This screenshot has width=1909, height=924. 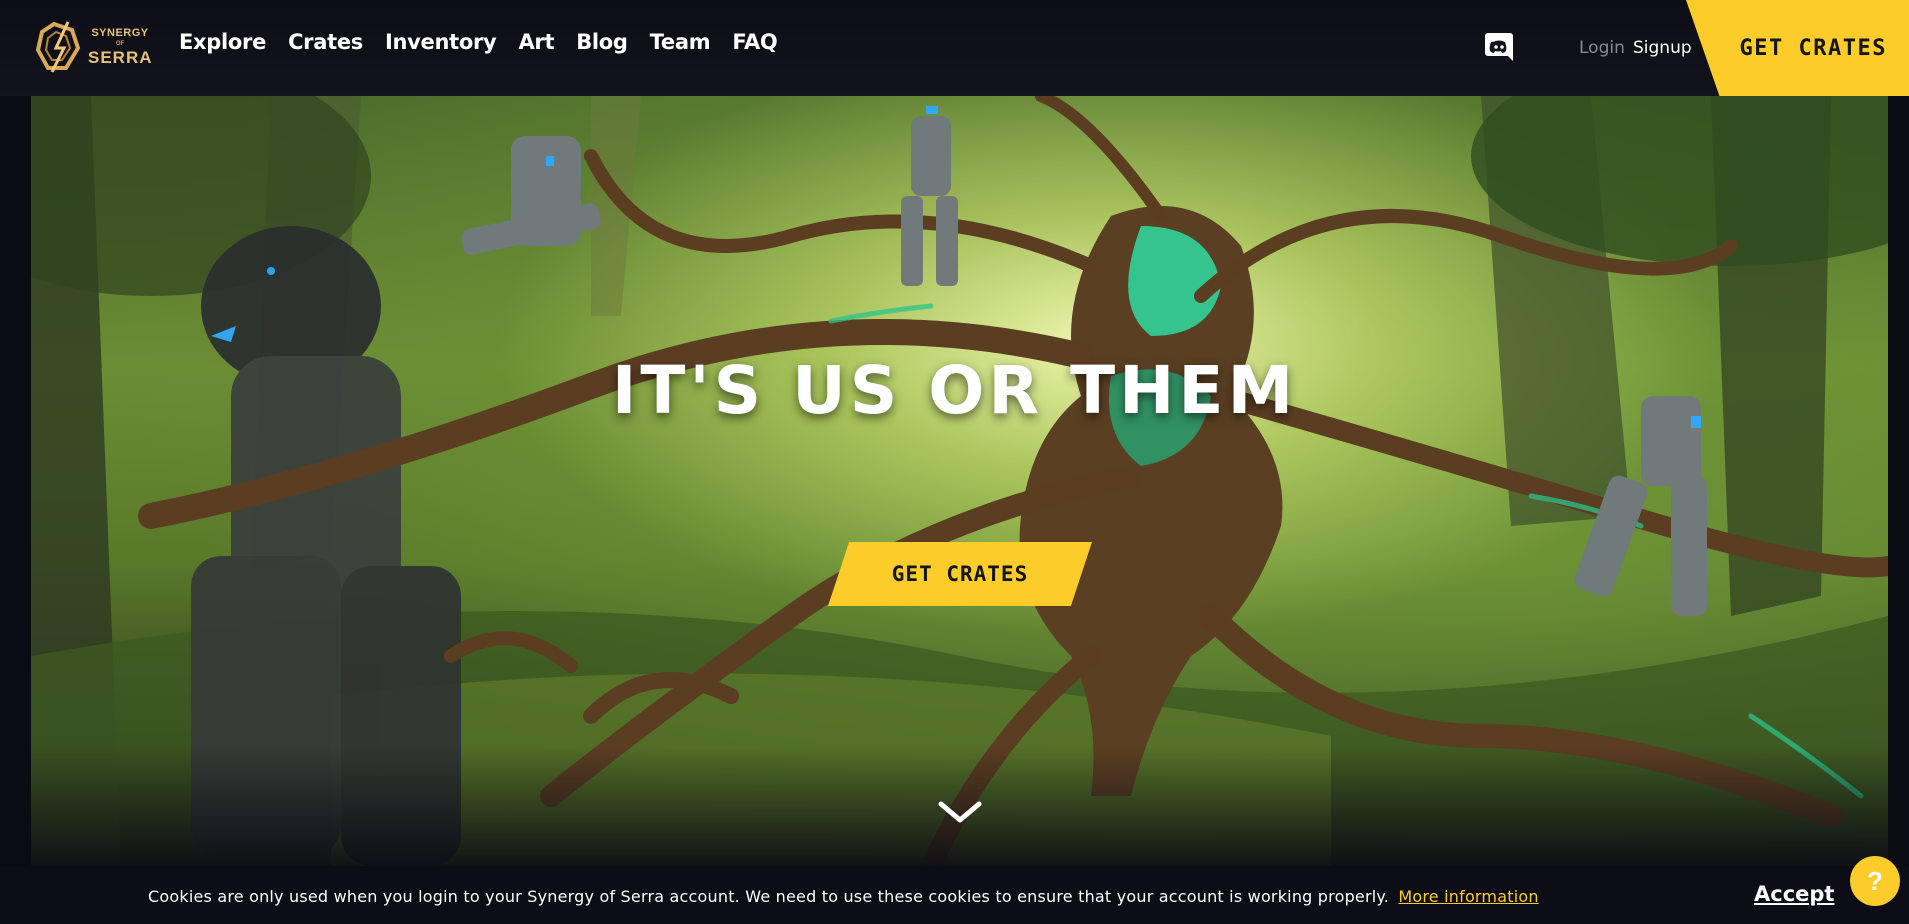 I want to click on nav-inventory: Inventory, so click(x=441, y=42).